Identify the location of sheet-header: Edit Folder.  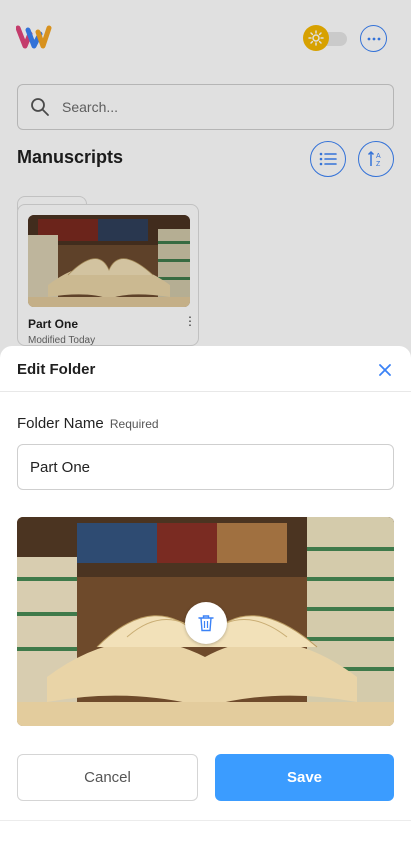
(205, 369).